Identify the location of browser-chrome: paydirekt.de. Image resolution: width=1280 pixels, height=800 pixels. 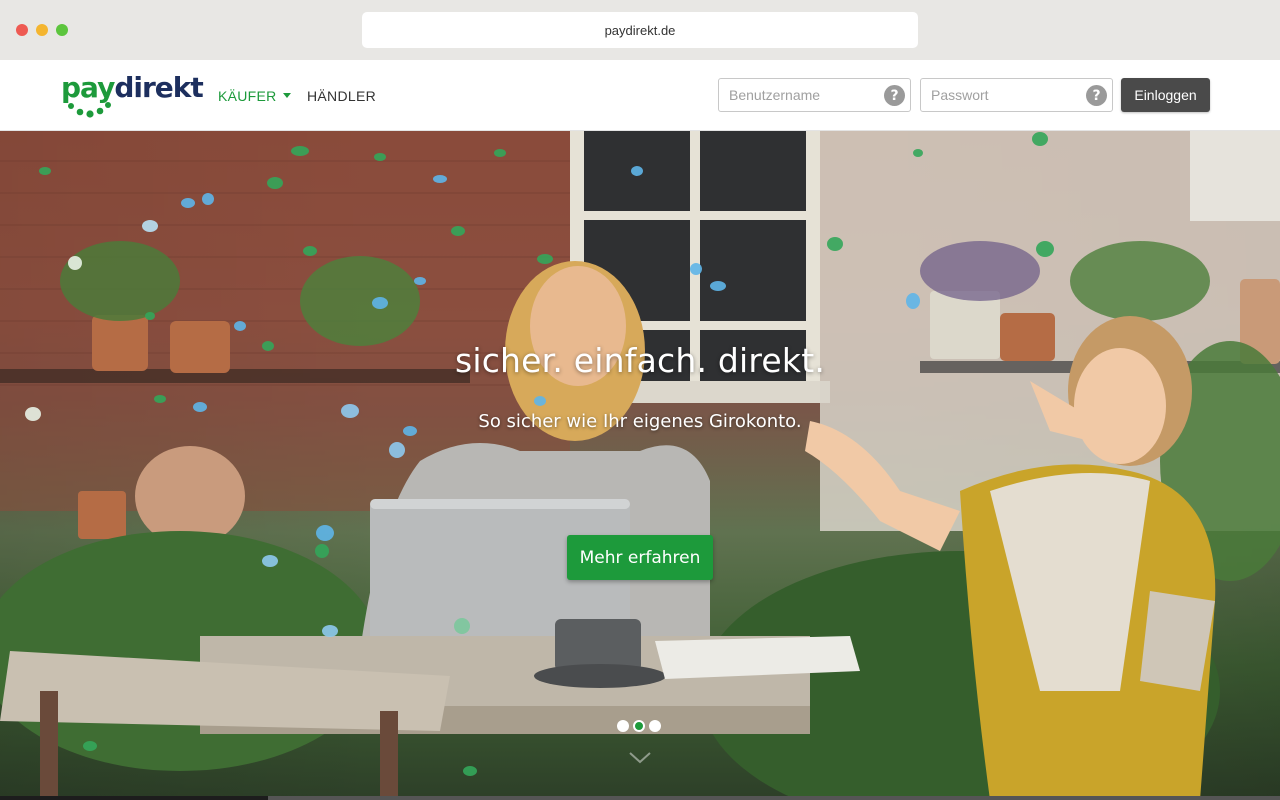
(640, 30).